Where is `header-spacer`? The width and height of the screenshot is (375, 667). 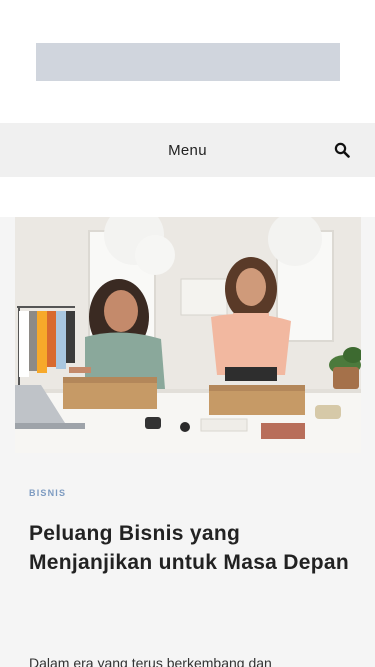 header-spacer is located at coordinates (187, 197).